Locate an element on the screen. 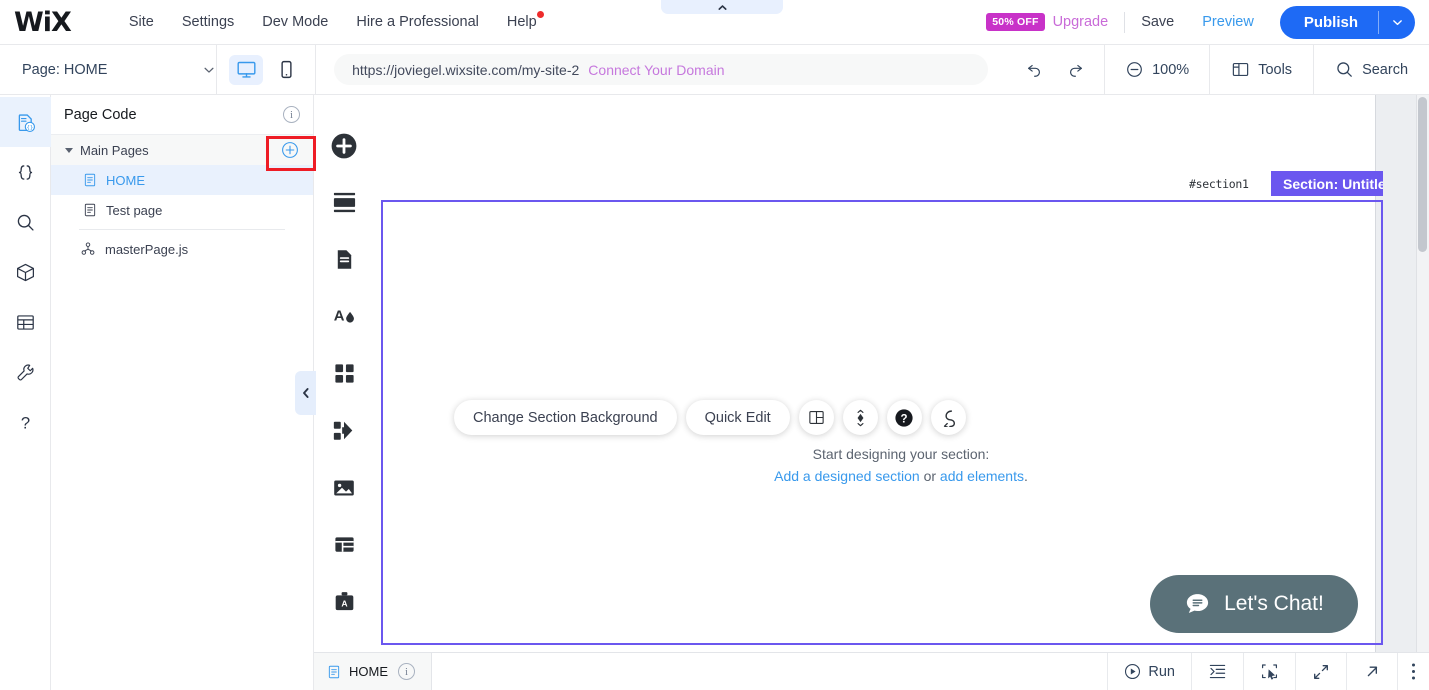 The width and height of the screenshot is (1429, 690). change-section-background-button: Change Section Background is located at coordinates (565, 417).